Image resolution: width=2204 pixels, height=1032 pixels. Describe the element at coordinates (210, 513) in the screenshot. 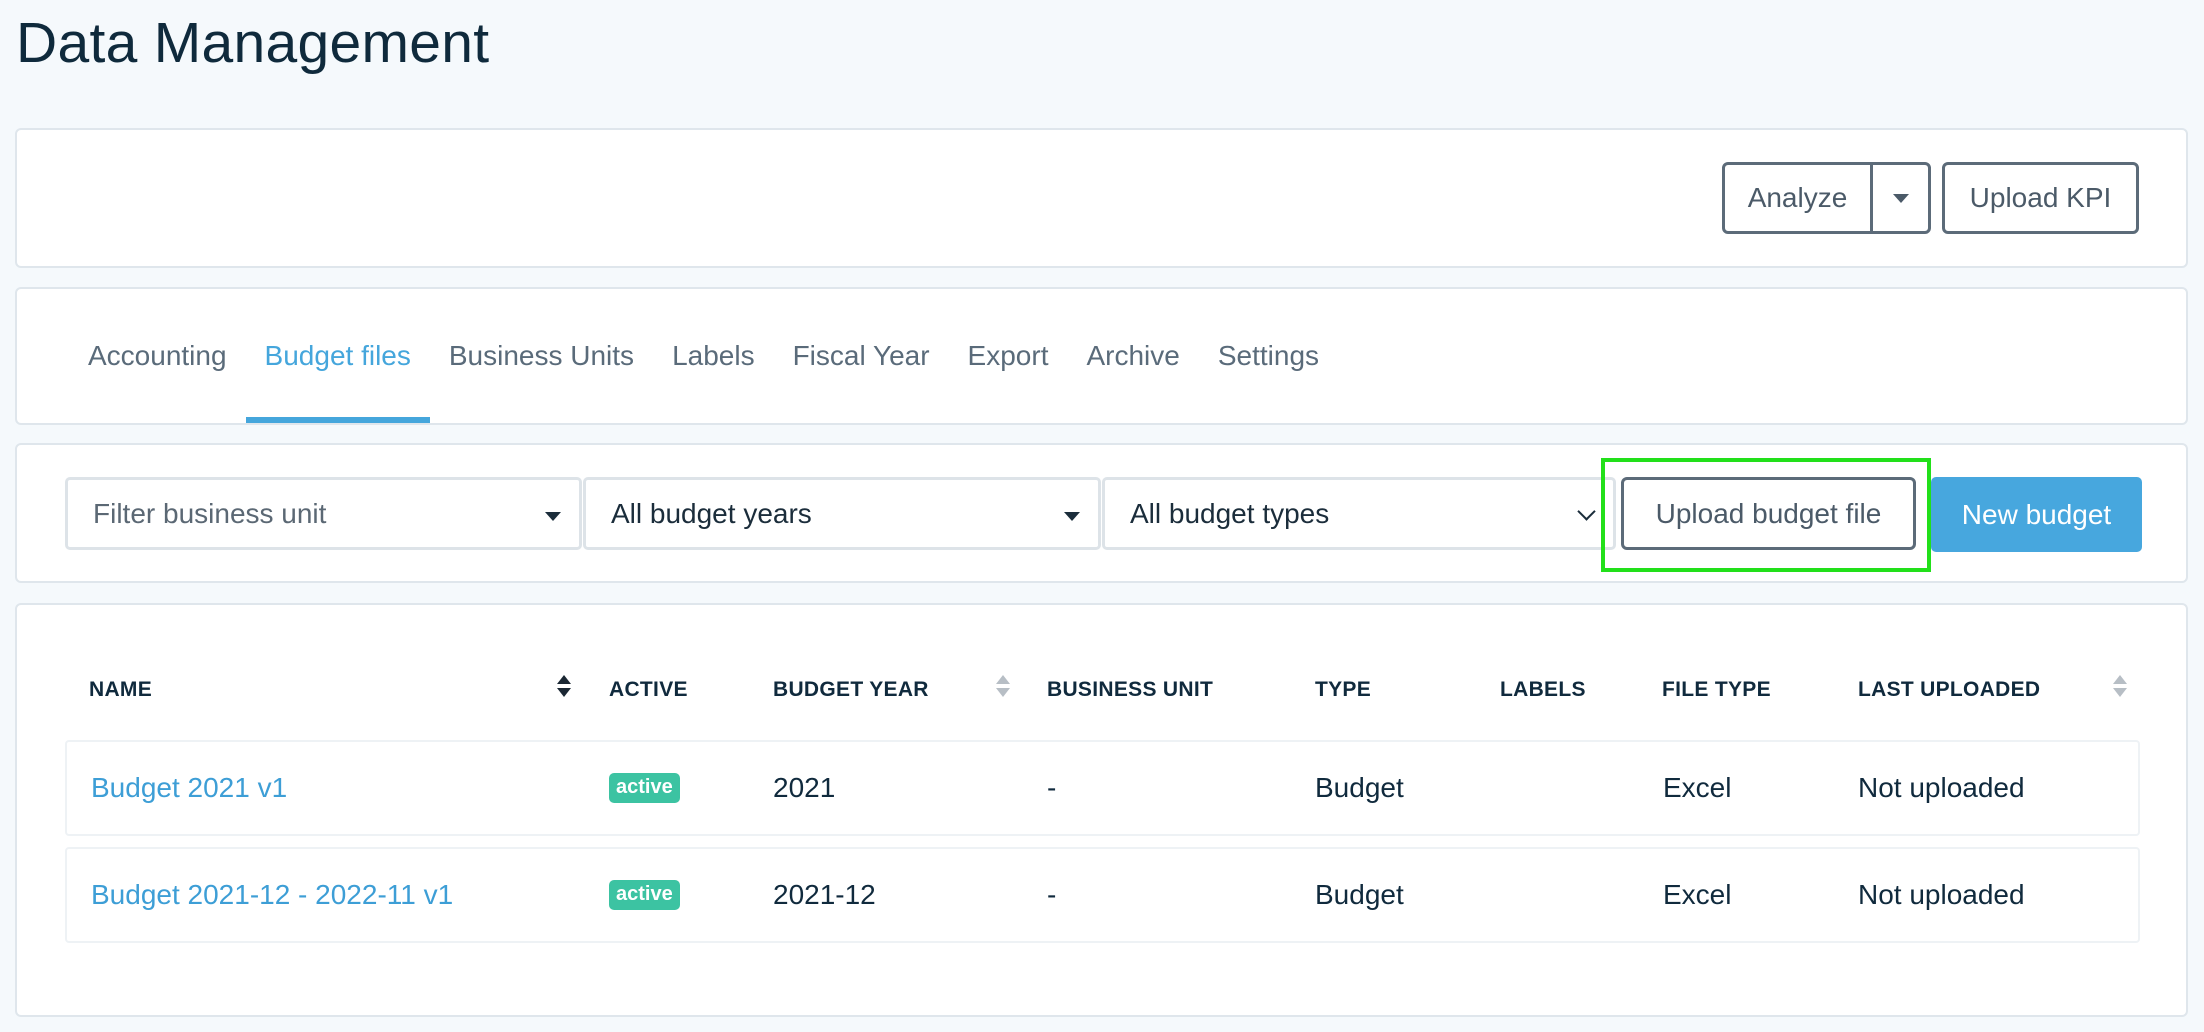

I see `business-unit-filter-placeholder: Filter business unit` at that location.